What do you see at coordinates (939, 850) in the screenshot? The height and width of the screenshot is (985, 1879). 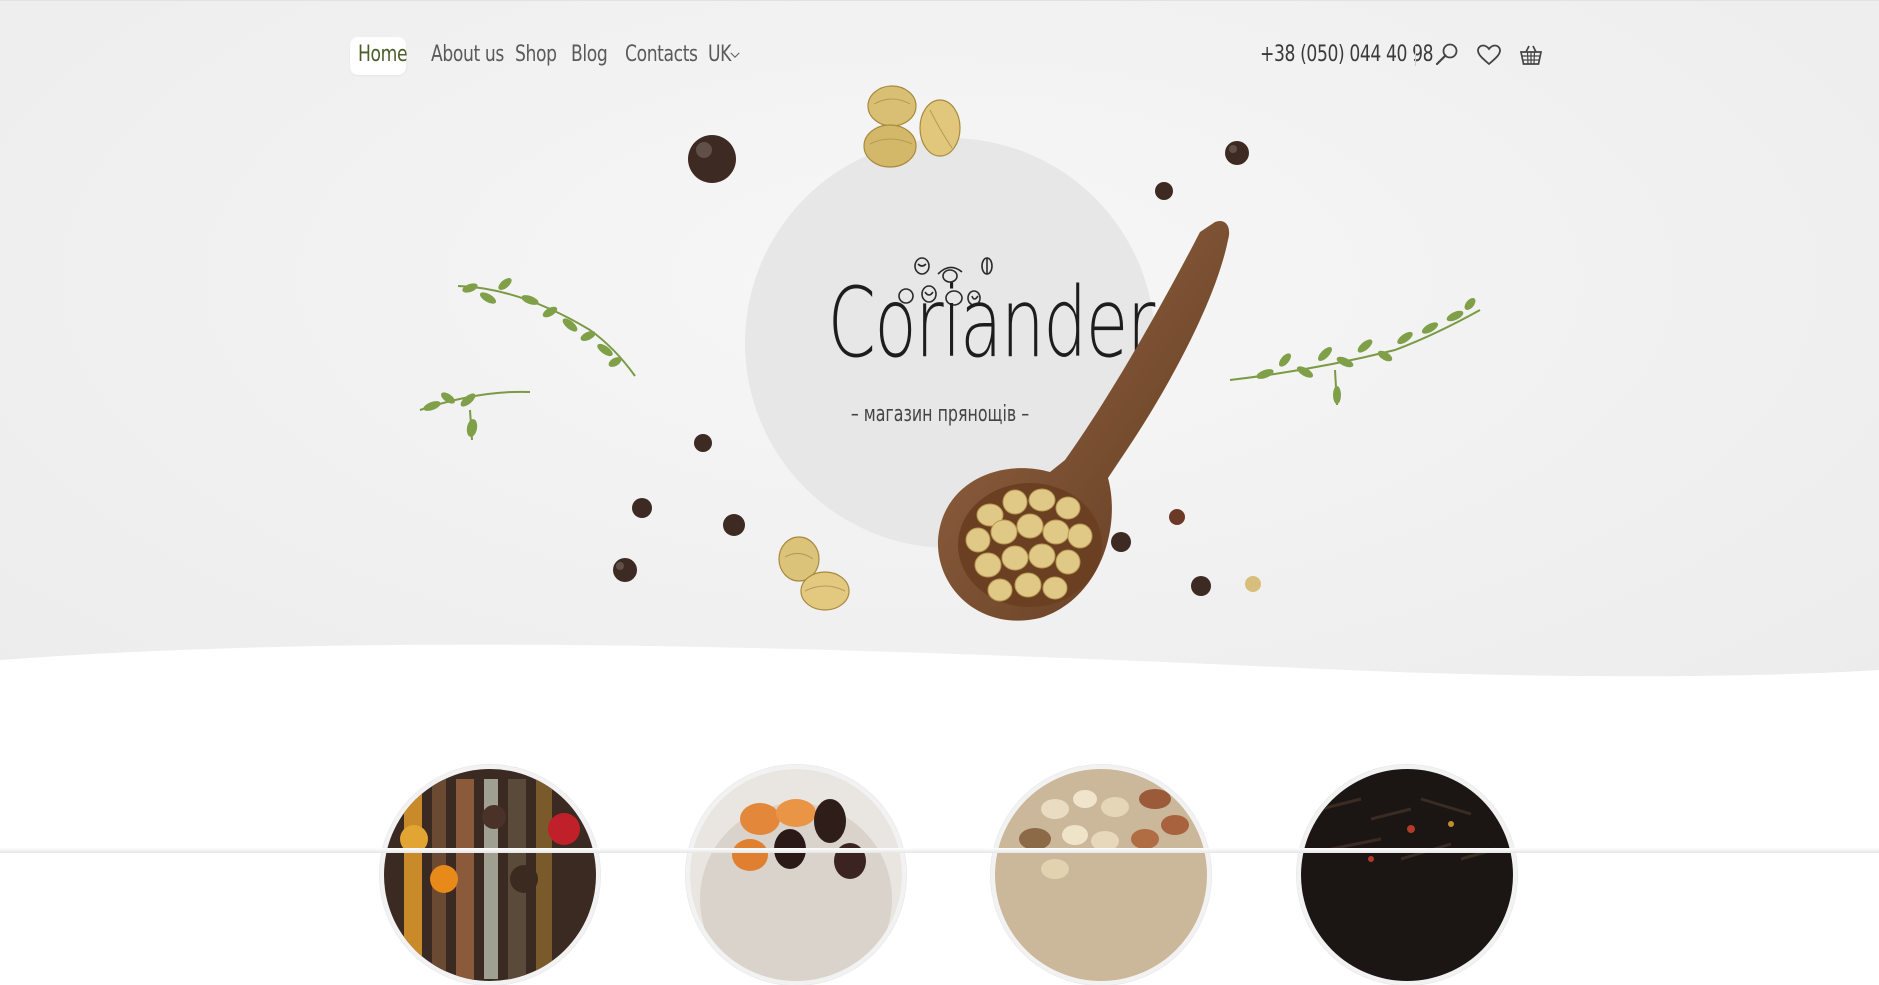 I see `bottom-edge` at bounding box center [939, 850].